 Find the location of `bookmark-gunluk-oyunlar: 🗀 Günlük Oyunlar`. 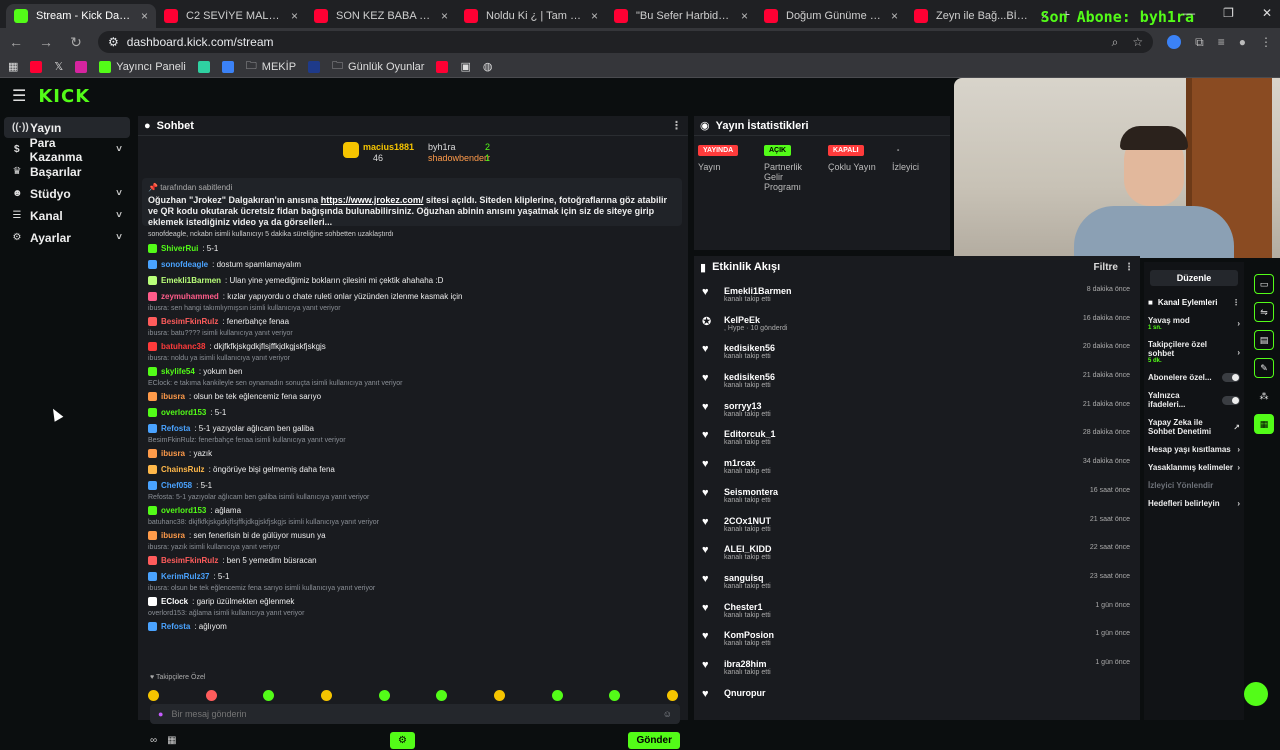

bookmark-gunluk-oyunlar: 🗀 Günlük Oyunlar is located at coordinates (378, 66).